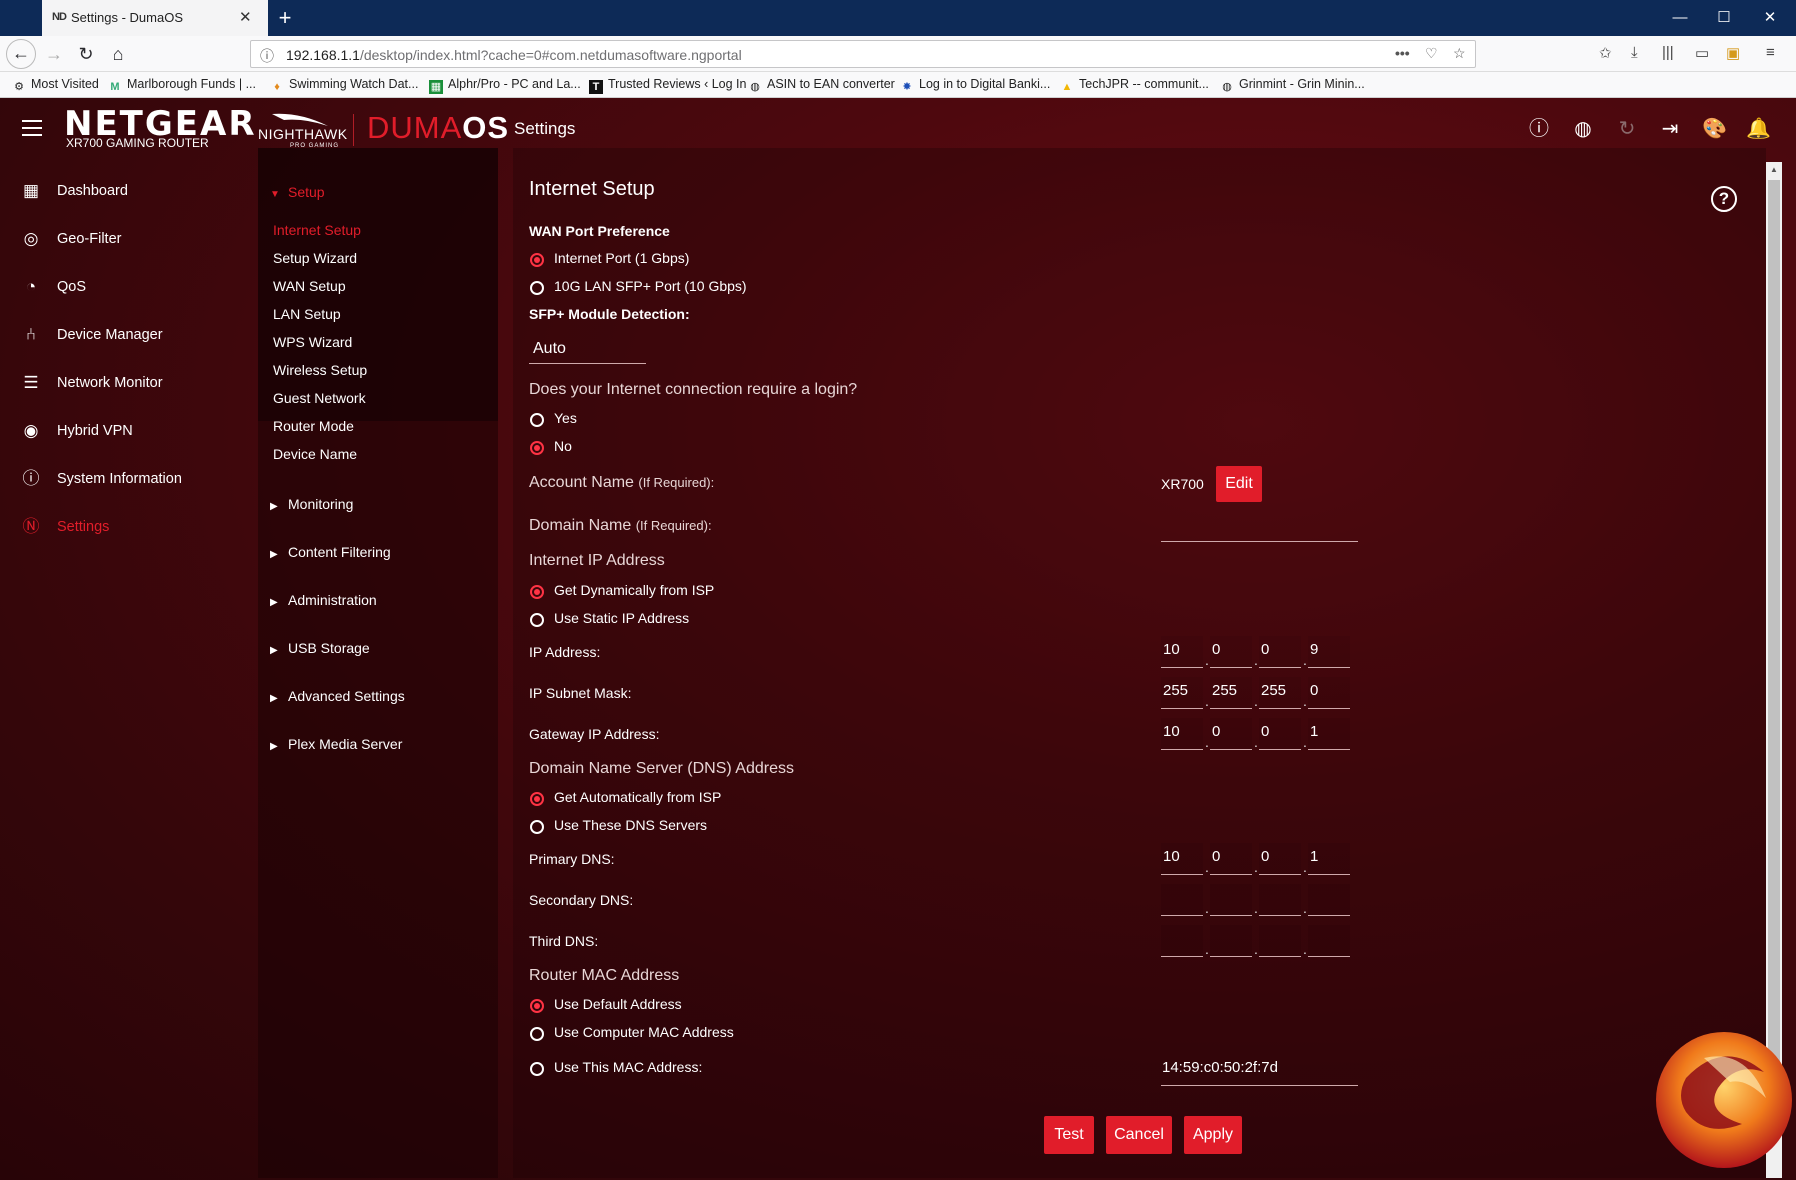  Describe the element at coordinates (537, 420) in the screenshot. I see `radio-login-yes` at that location.